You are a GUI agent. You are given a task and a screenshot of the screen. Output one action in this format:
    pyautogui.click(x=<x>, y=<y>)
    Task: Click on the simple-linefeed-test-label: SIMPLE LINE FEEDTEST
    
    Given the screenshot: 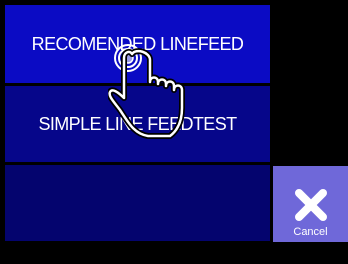 What is the action you would take?
    pyautogui.click(x=137, y=123)
    